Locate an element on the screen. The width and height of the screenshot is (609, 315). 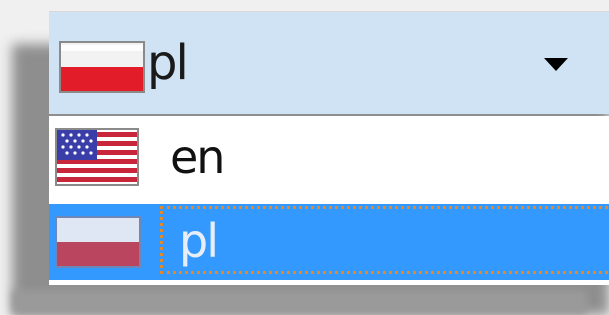
usa-flag-icon is located at coordinates (97, 159).